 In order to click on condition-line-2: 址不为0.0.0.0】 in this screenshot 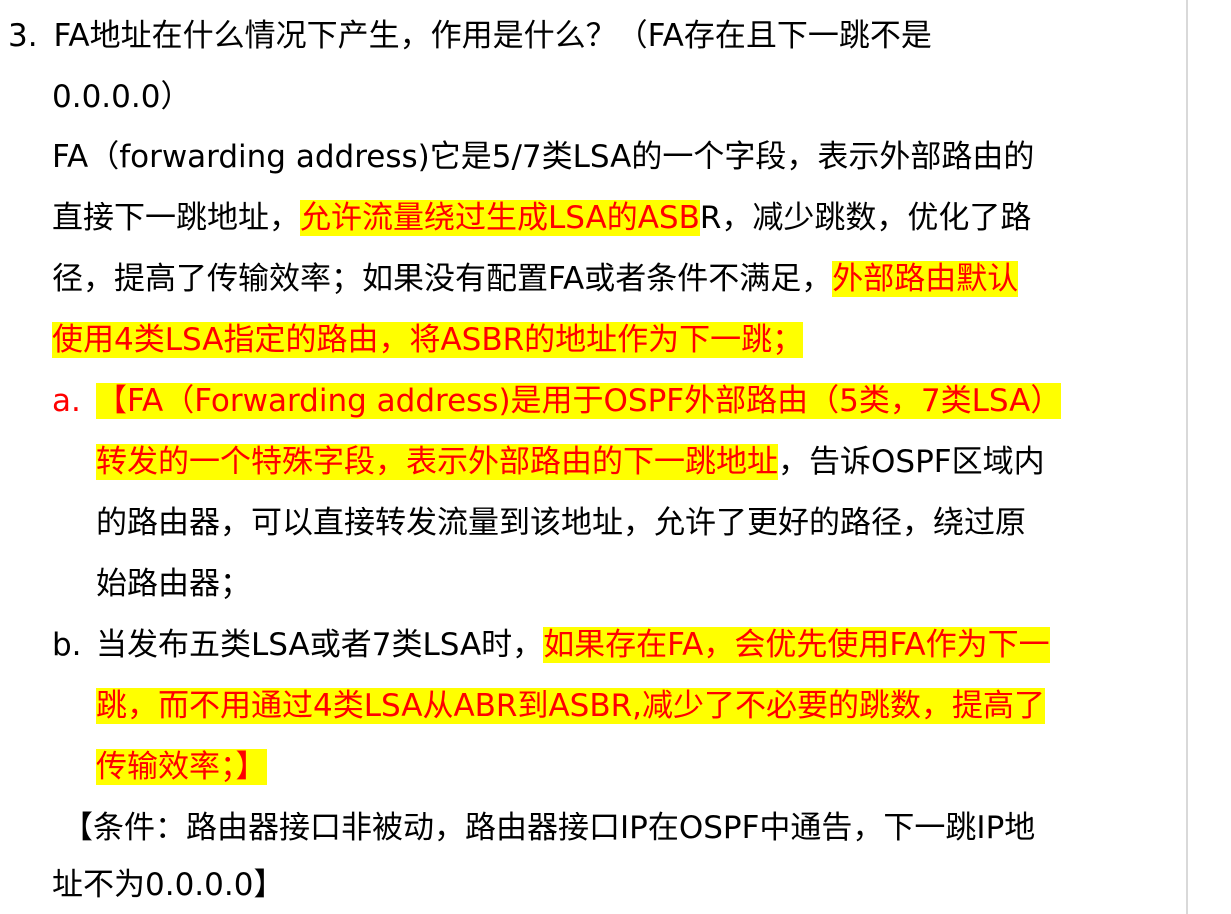, I will do `click(168, 885)`.